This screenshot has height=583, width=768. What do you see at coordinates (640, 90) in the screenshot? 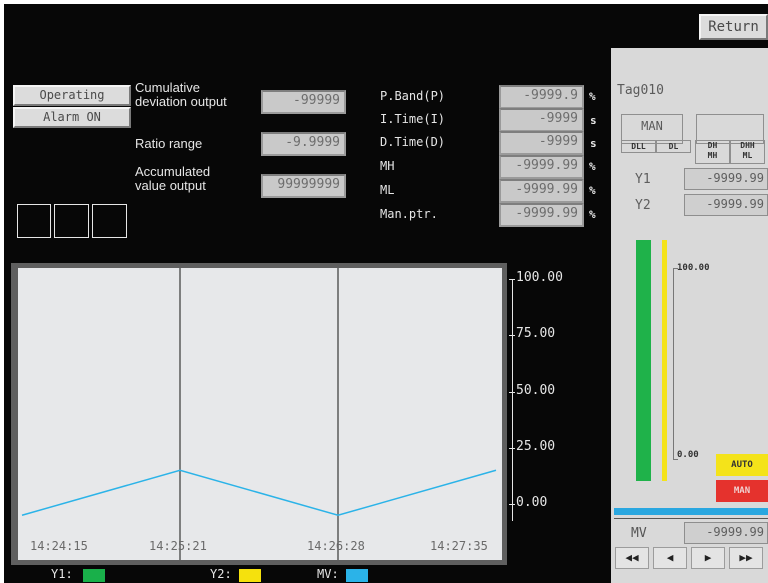
I see `faceplate-tag: Tag010` at bounding box center [640, 90].